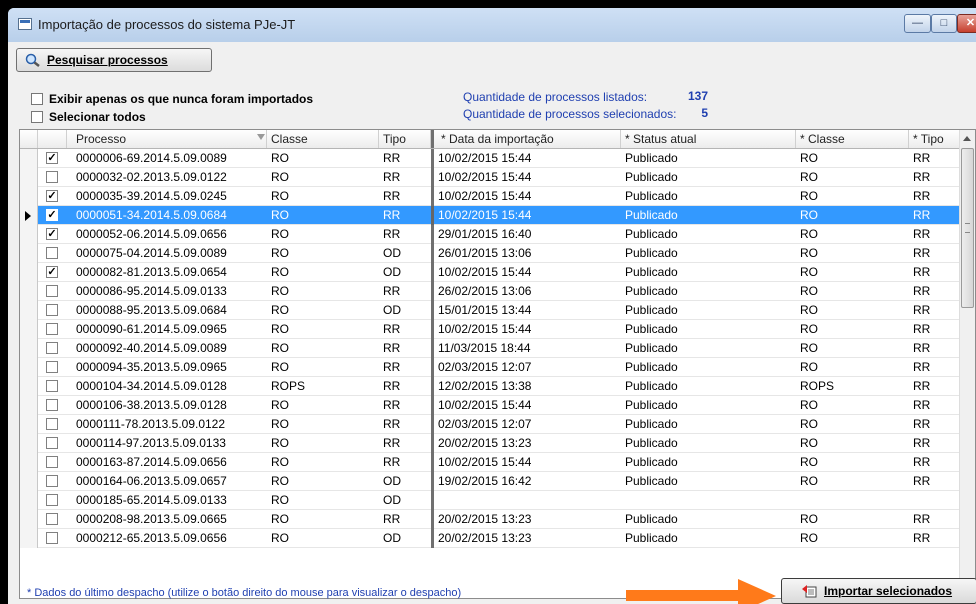  I want to click on sort-indicator-icon, so click(261, 137).